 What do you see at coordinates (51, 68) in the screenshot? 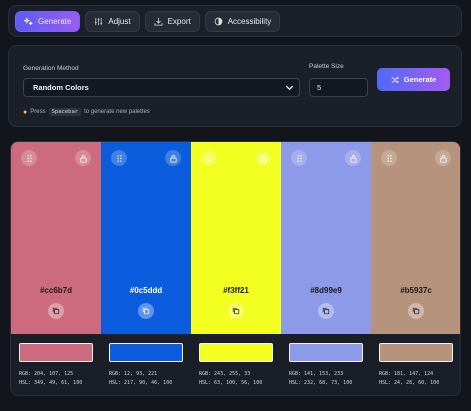
I see `generation-method-label: Generation Method` at bounding box center [51, 68].